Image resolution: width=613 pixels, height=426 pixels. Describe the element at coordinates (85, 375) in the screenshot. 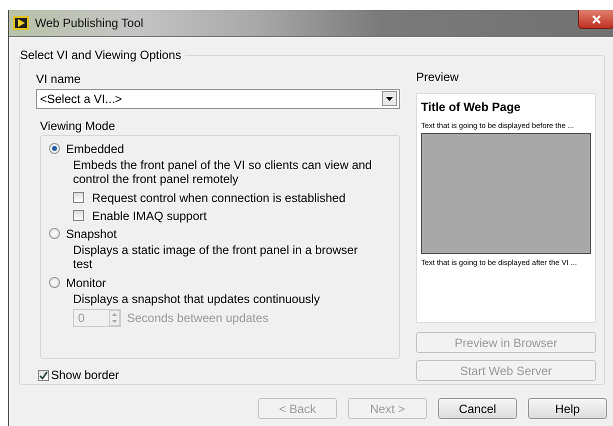

I see `checkbox-label: Show border` at that location.